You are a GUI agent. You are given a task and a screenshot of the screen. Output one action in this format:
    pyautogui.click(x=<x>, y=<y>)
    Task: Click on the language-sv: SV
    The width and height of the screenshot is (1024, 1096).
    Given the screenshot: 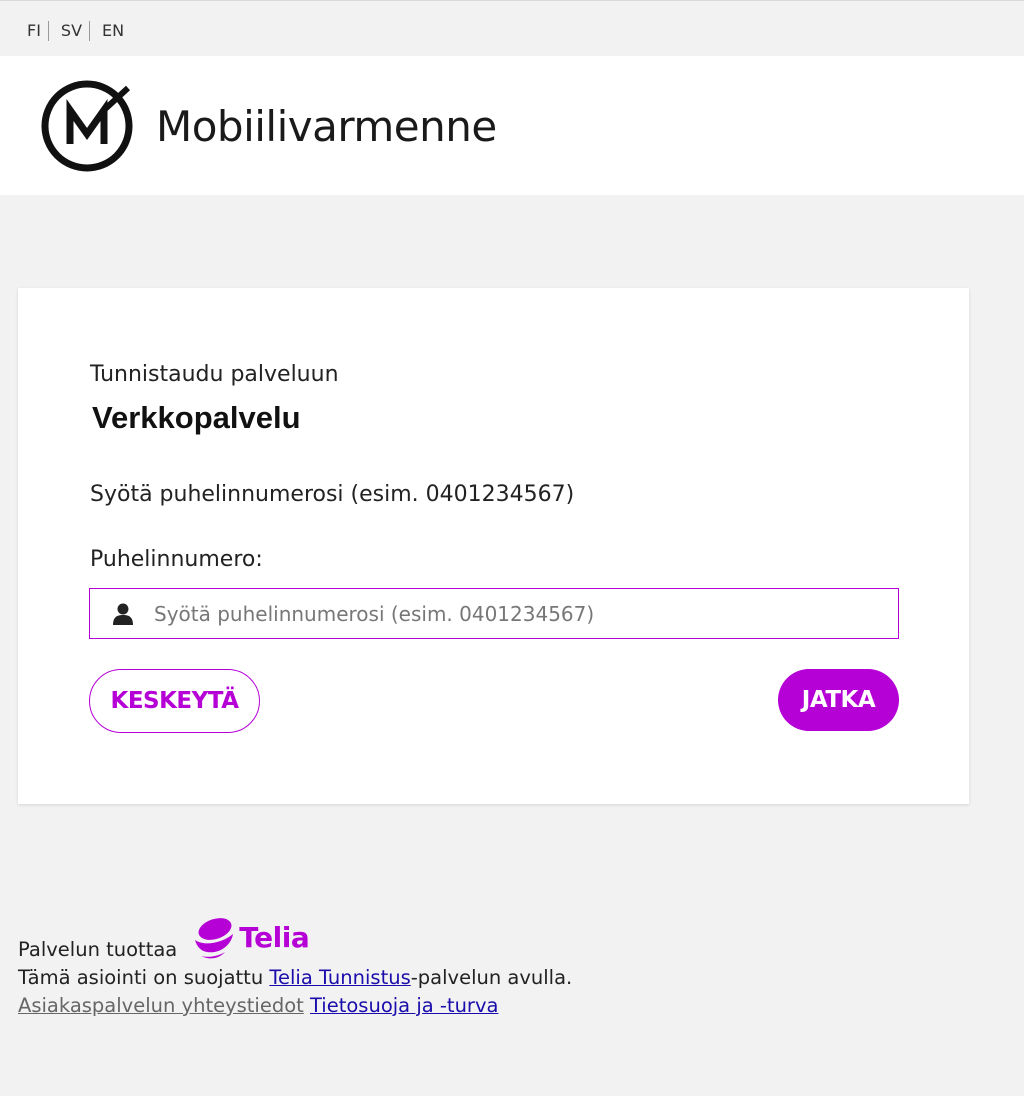 What is the action you would take?
    pyautogui.click(x=68, y=31)
    